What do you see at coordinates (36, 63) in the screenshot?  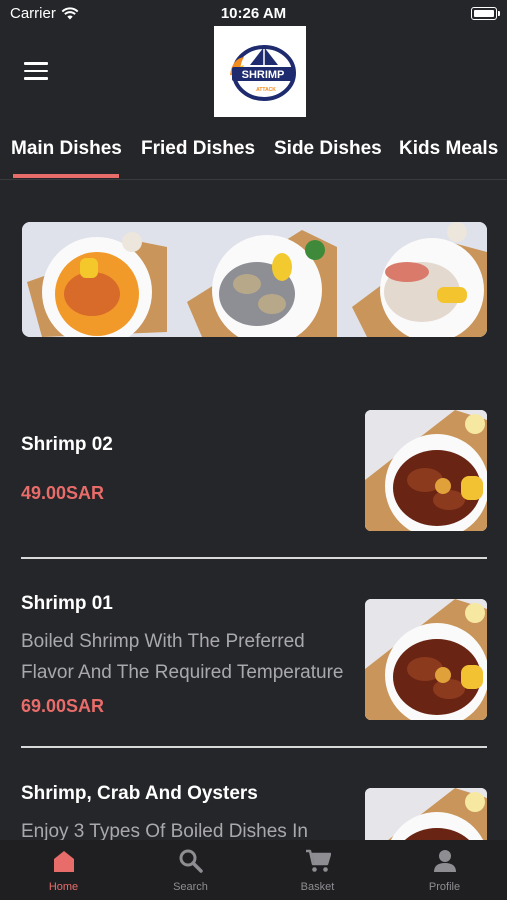 I see `hamburger-icon` at bounding box center [36, 63].